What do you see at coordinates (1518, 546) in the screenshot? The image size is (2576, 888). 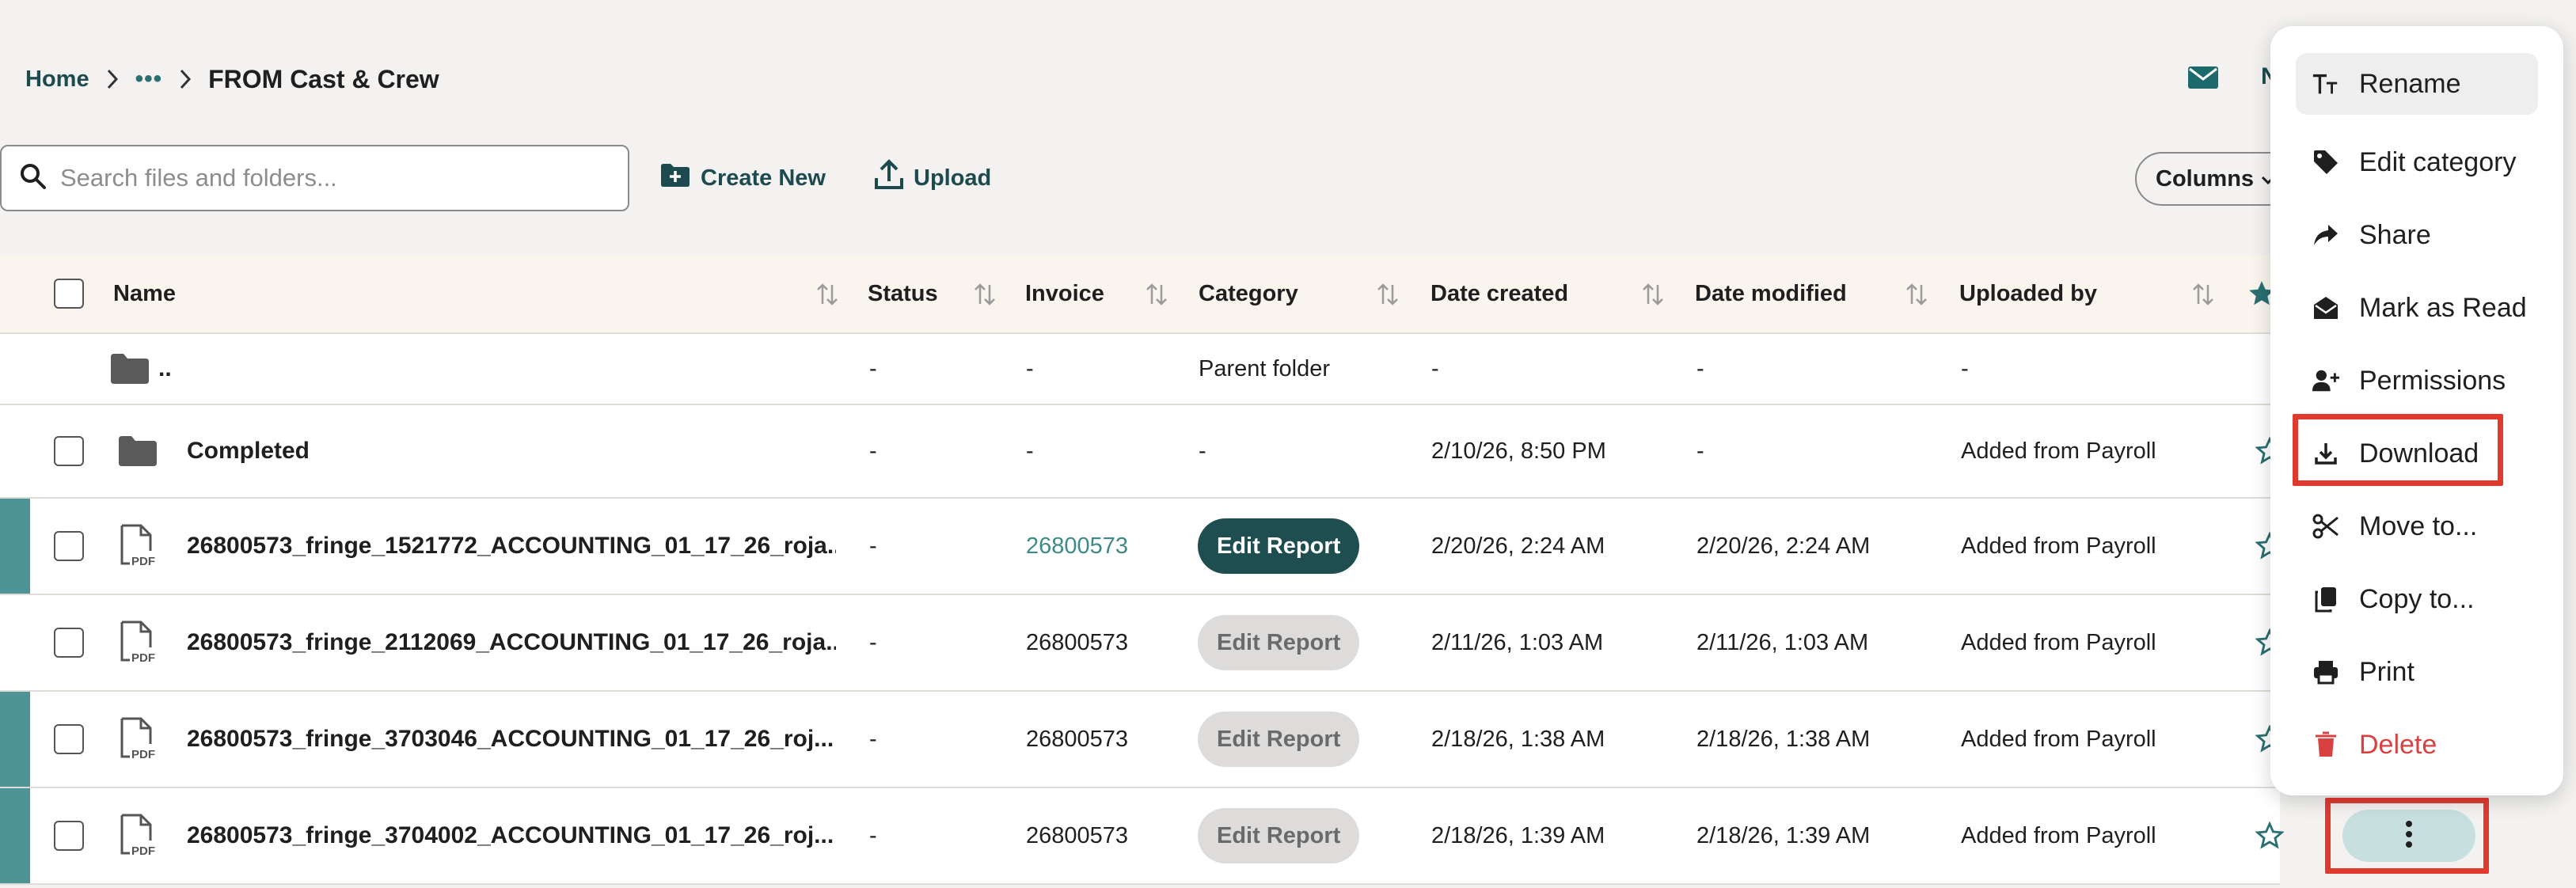 I see `date-created-cell: 2/20/26, 2:24 AM` at bounding box center [1518, 546].